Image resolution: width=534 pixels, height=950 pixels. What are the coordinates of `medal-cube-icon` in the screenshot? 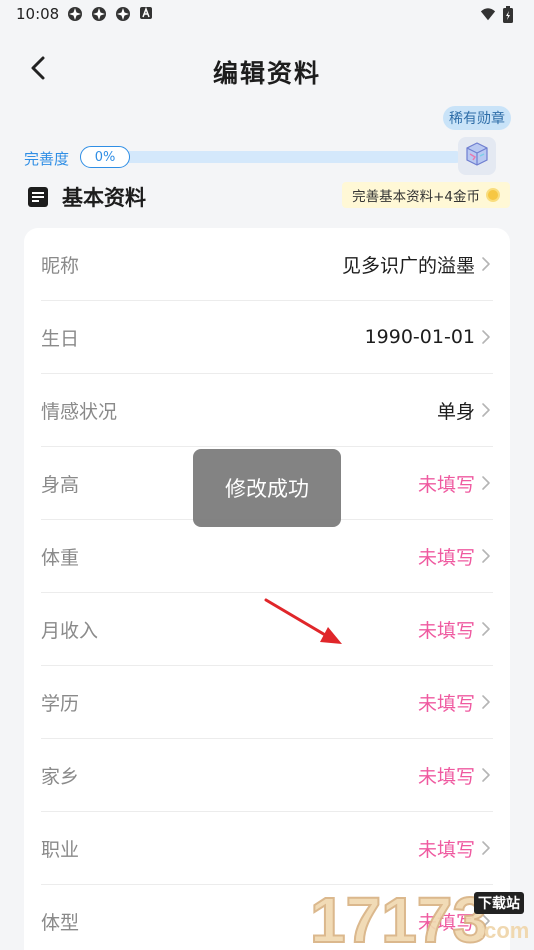 It's located at (477, 156).